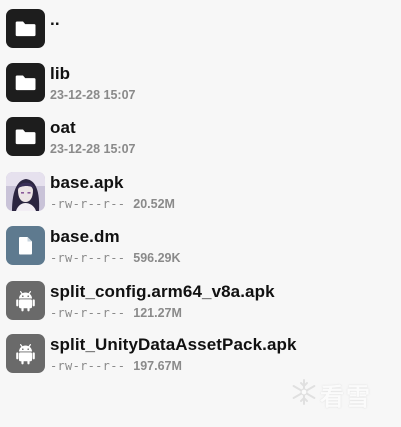 The image size is (401, 427). What do you see at coordinates (157, 313) in the screenshot?
I see `file-size: 121.27M` at bounding box center [157, 313].